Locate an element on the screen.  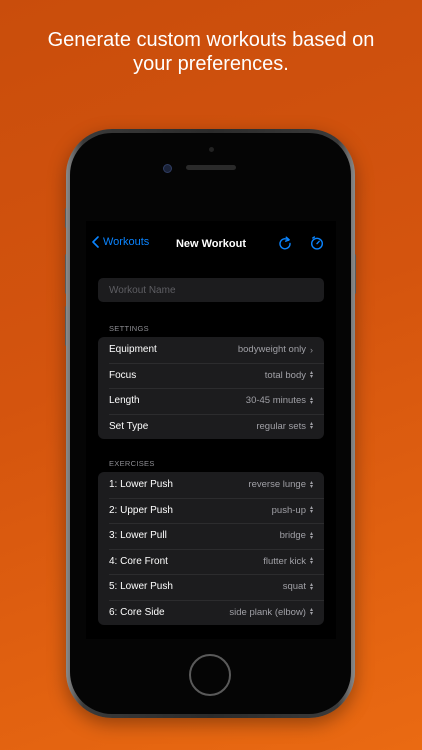
chevron-right-icon: › is located at coordinates (311, 349).